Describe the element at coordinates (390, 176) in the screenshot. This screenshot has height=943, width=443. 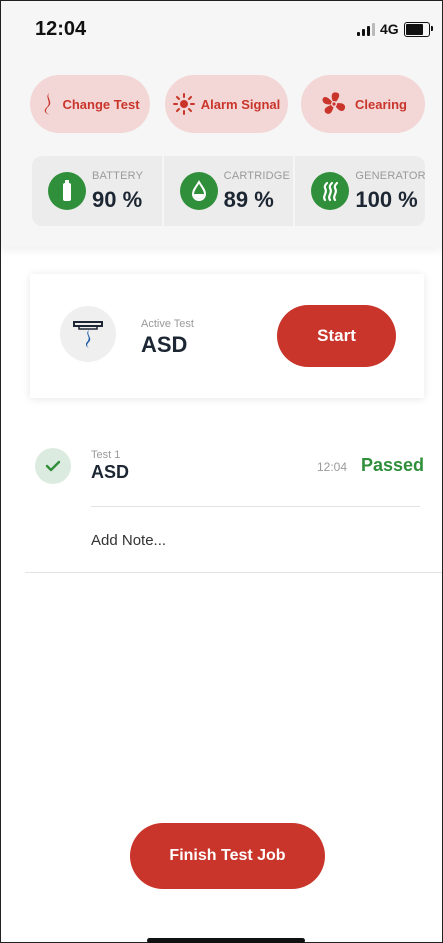
I see `generator-label: GENERATOR` at that location.